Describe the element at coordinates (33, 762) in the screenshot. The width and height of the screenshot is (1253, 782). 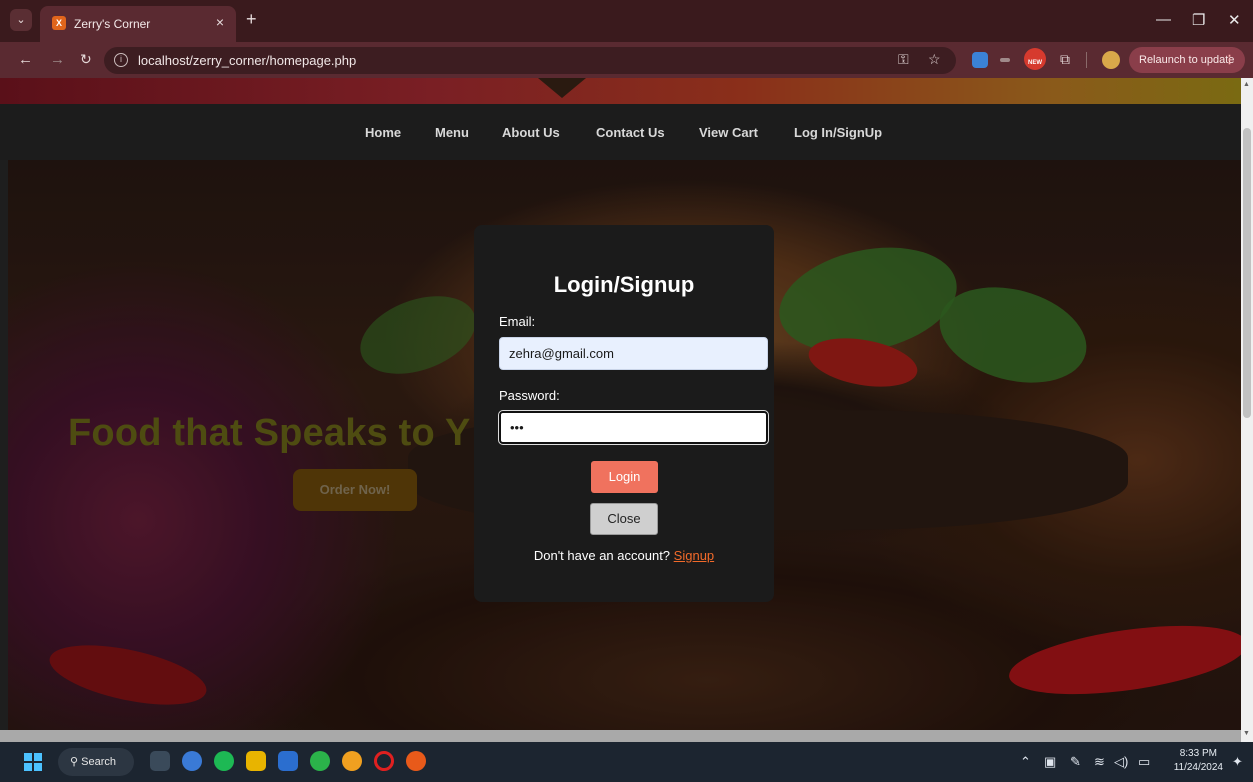
I see `windows-start-icon` at that location.